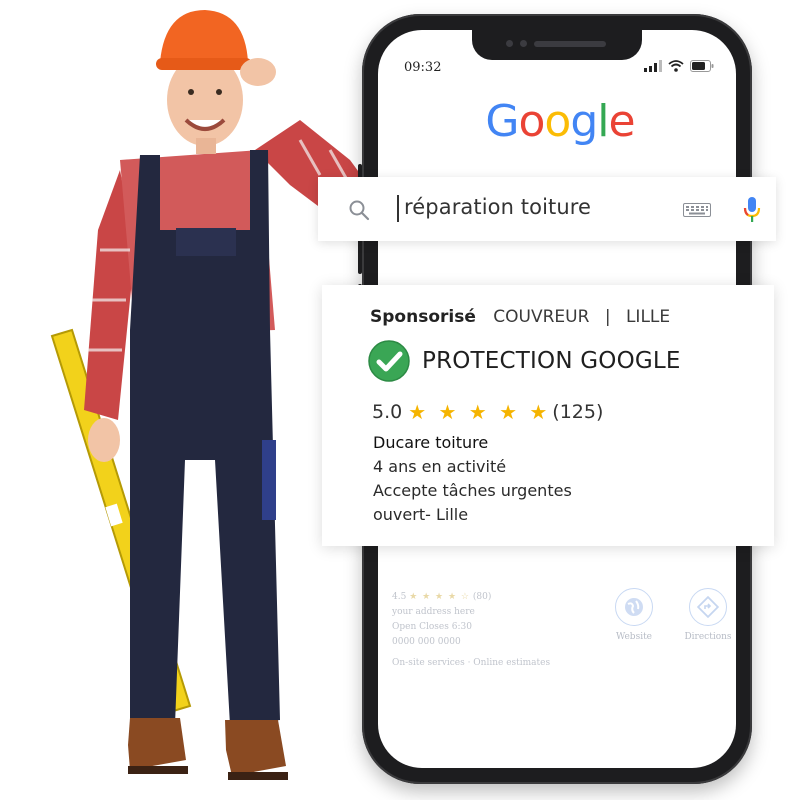 This screenshot has height=800, width=800. I want to click on directions-icon, so click(708, 607).